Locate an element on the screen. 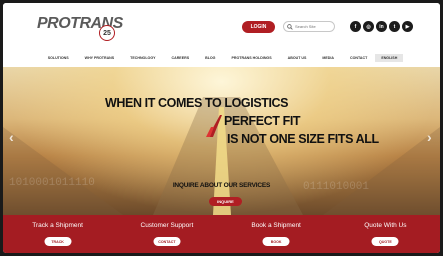 Image resolution: width=443 pixels, height=256 pixels. inquire-button: INQUIRE is located at coordinates (225, 201).